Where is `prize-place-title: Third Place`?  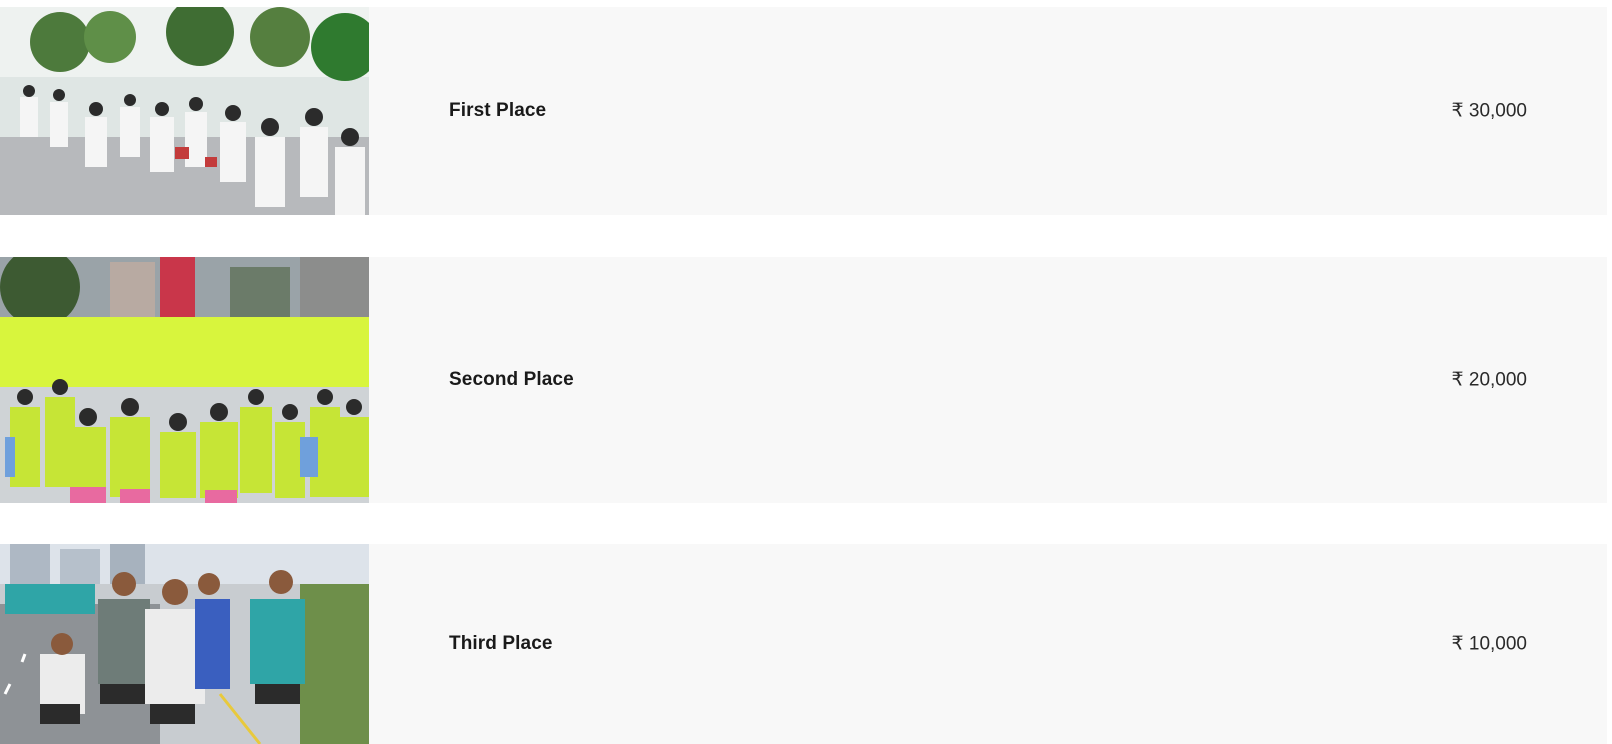
prize-place-title: Third Place is located at coordinates (501, 643).